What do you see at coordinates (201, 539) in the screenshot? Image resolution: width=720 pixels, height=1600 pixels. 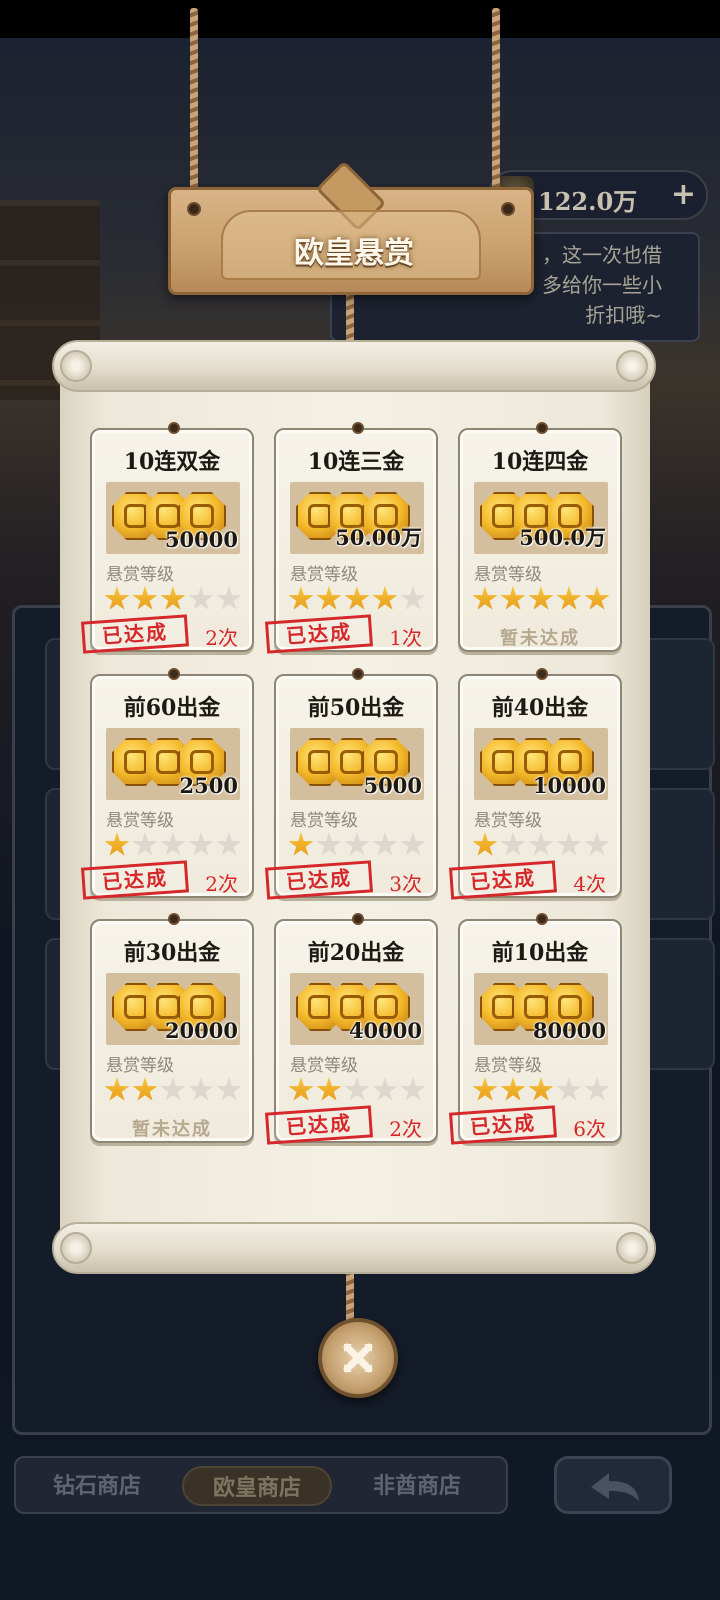 I see `reward-amount: 50000` at bounding box center [201, 539].